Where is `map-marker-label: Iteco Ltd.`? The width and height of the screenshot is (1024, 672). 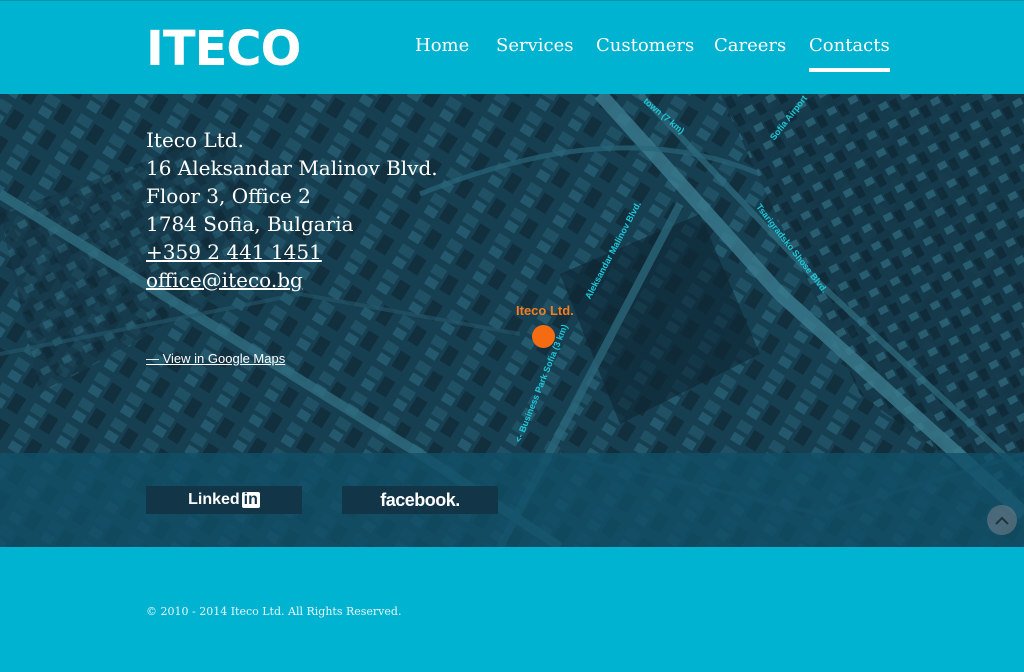 map-marker-label: Iteco Ltd. is located at coordinates (545, 310).